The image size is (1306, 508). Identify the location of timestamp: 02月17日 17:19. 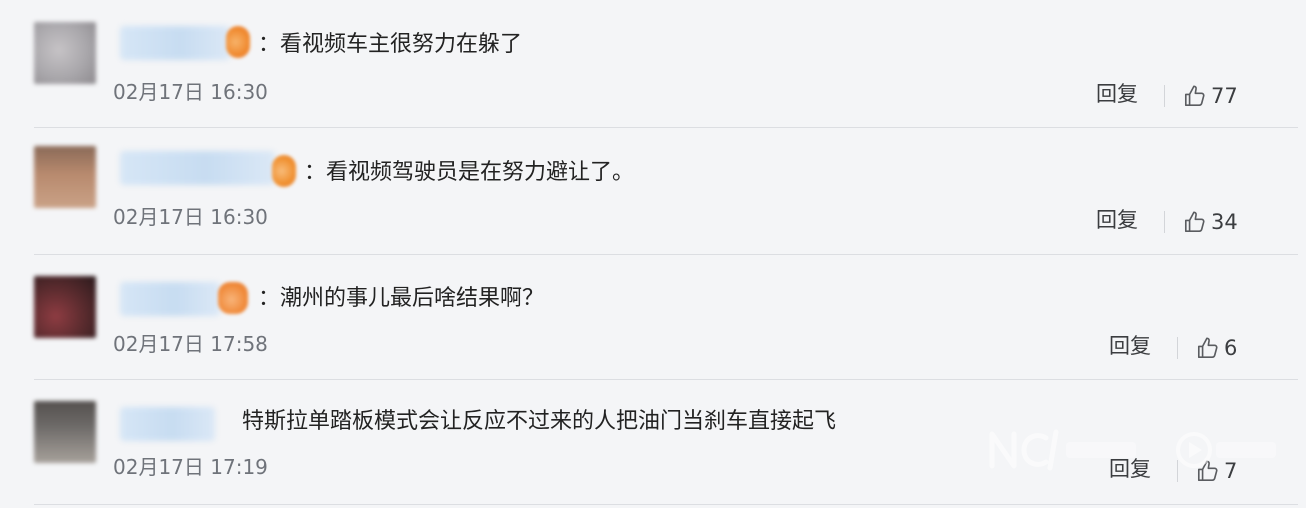
(190, 467).